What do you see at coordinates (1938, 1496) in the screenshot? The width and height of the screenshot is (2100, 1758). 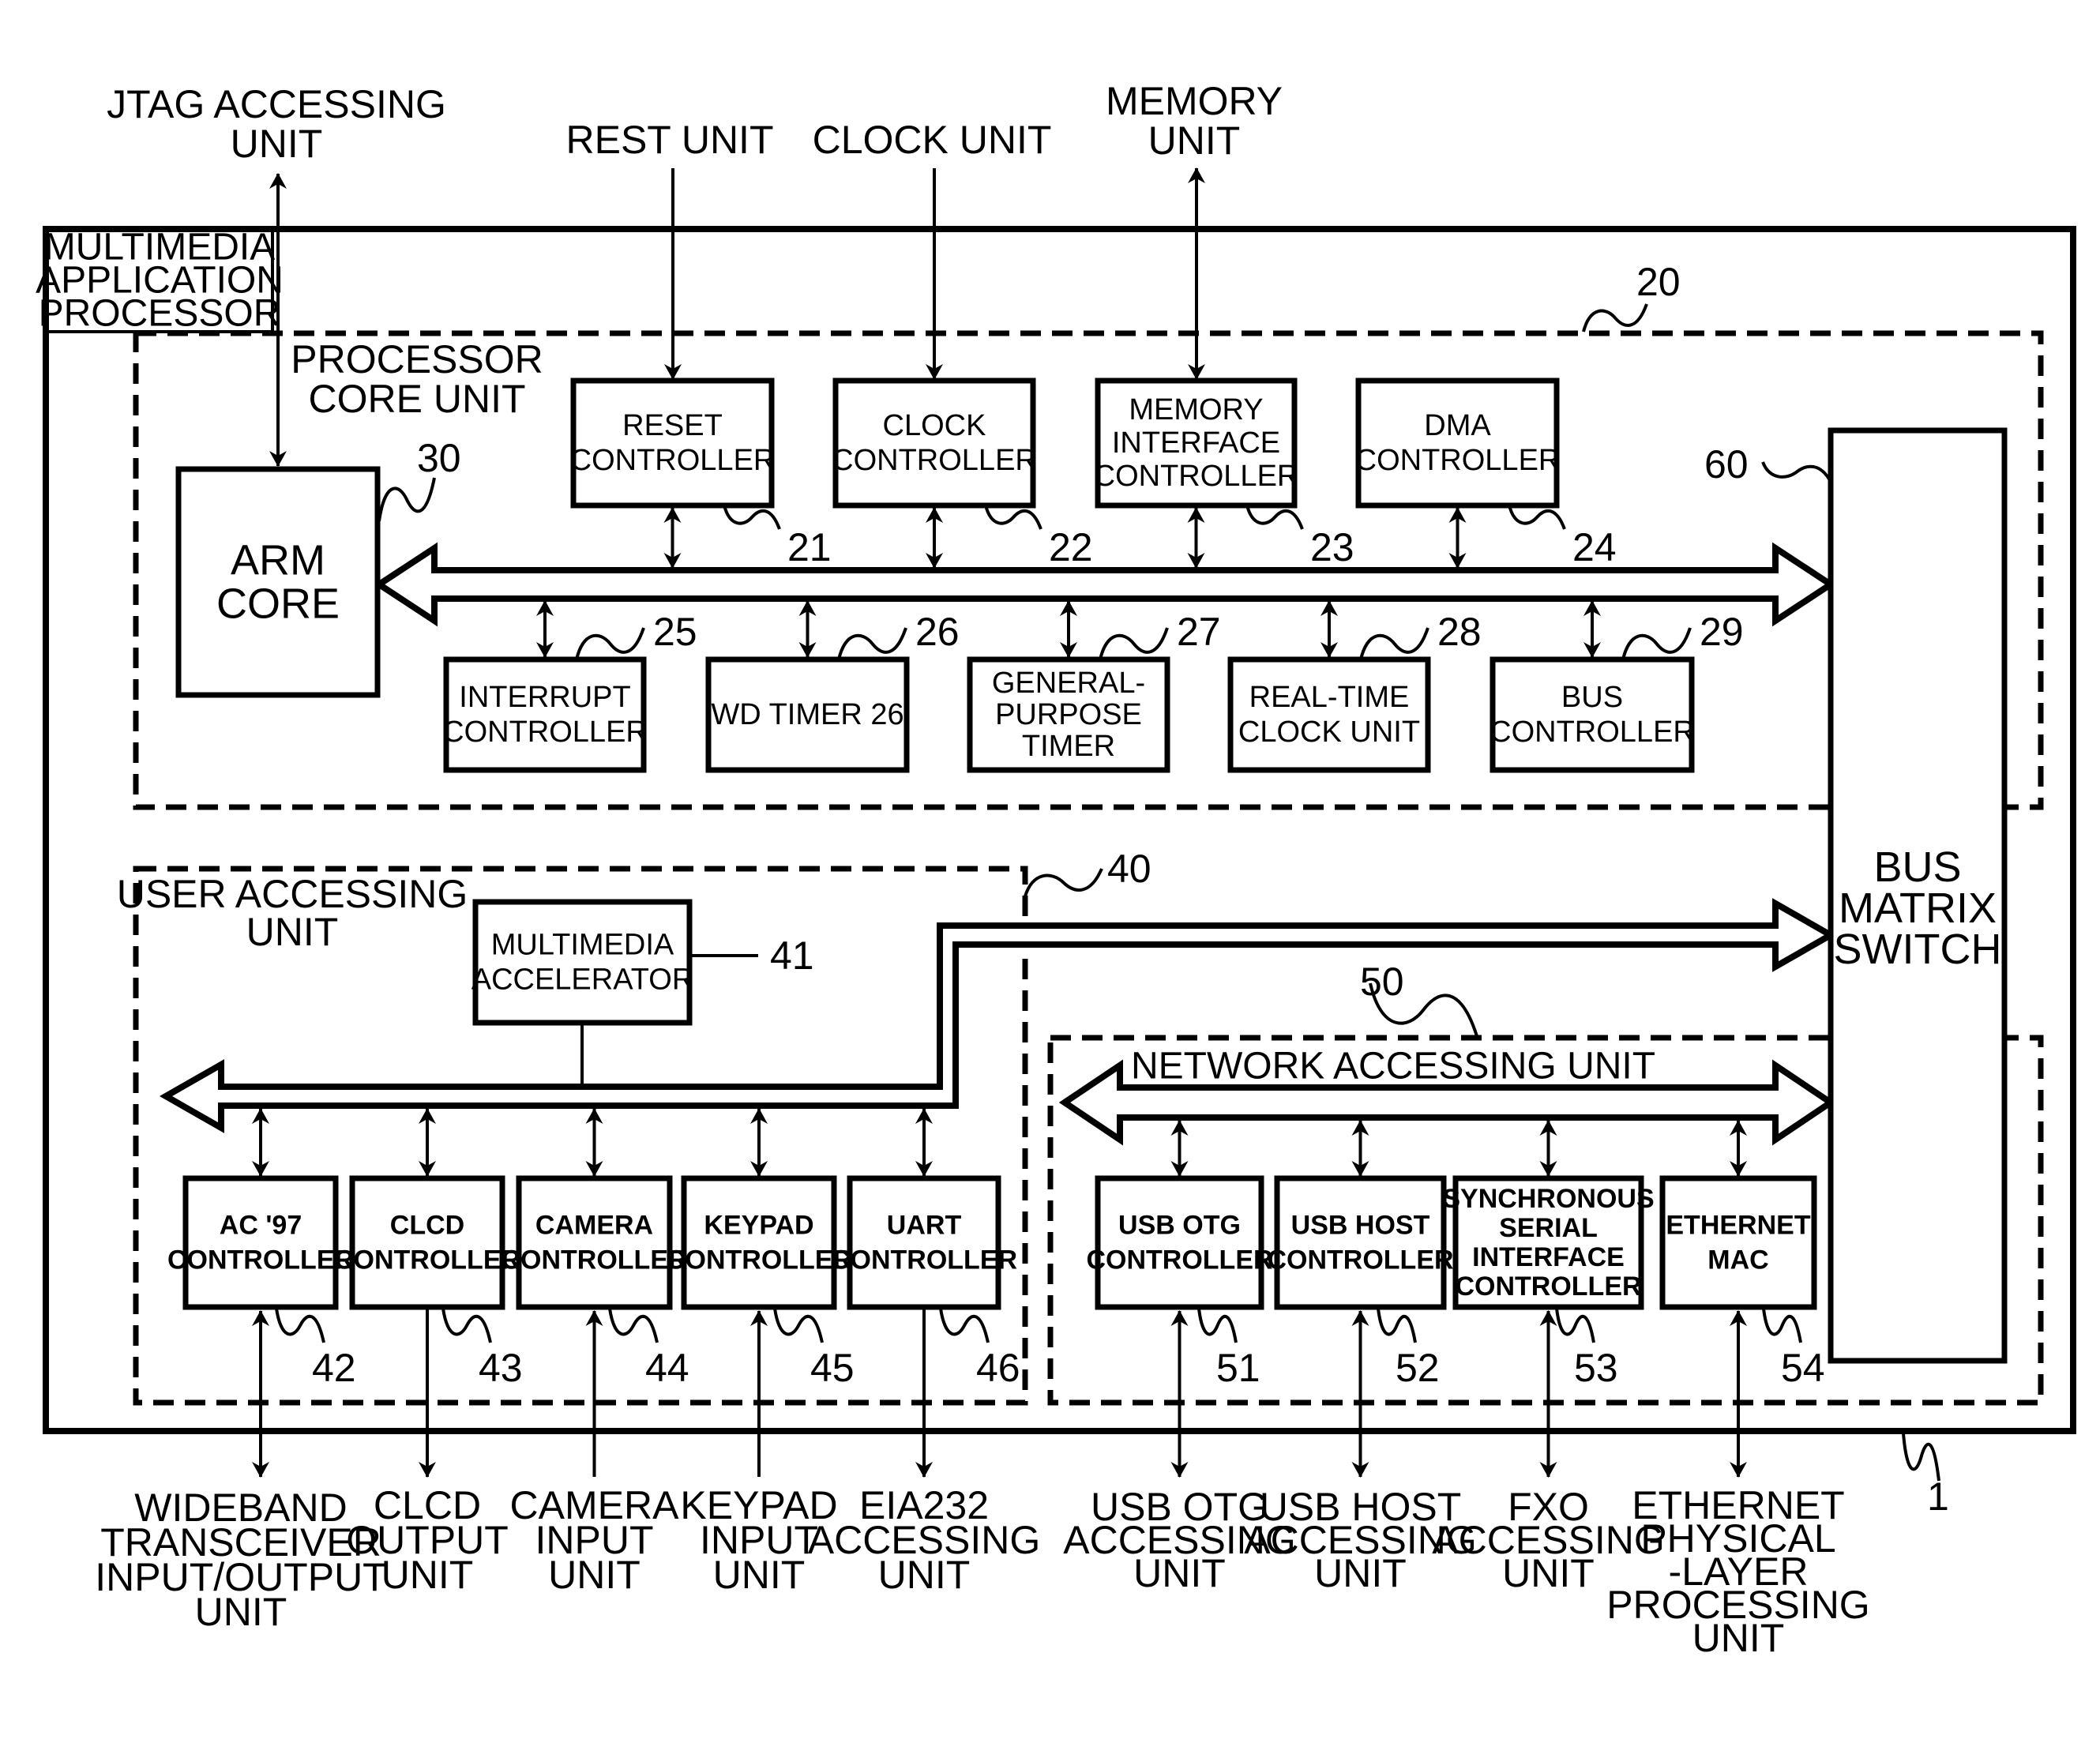 I see `system-ref: 1` at bounding box center [1938, 1496].